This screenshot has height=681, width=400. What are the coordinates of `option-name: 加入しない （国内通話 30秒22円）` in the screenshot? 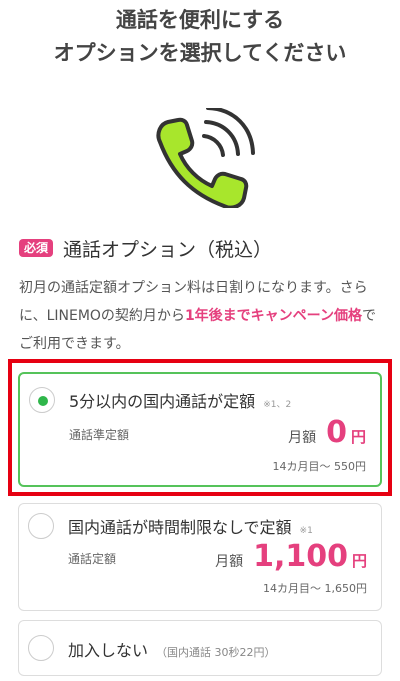 It's located at (172, 649).